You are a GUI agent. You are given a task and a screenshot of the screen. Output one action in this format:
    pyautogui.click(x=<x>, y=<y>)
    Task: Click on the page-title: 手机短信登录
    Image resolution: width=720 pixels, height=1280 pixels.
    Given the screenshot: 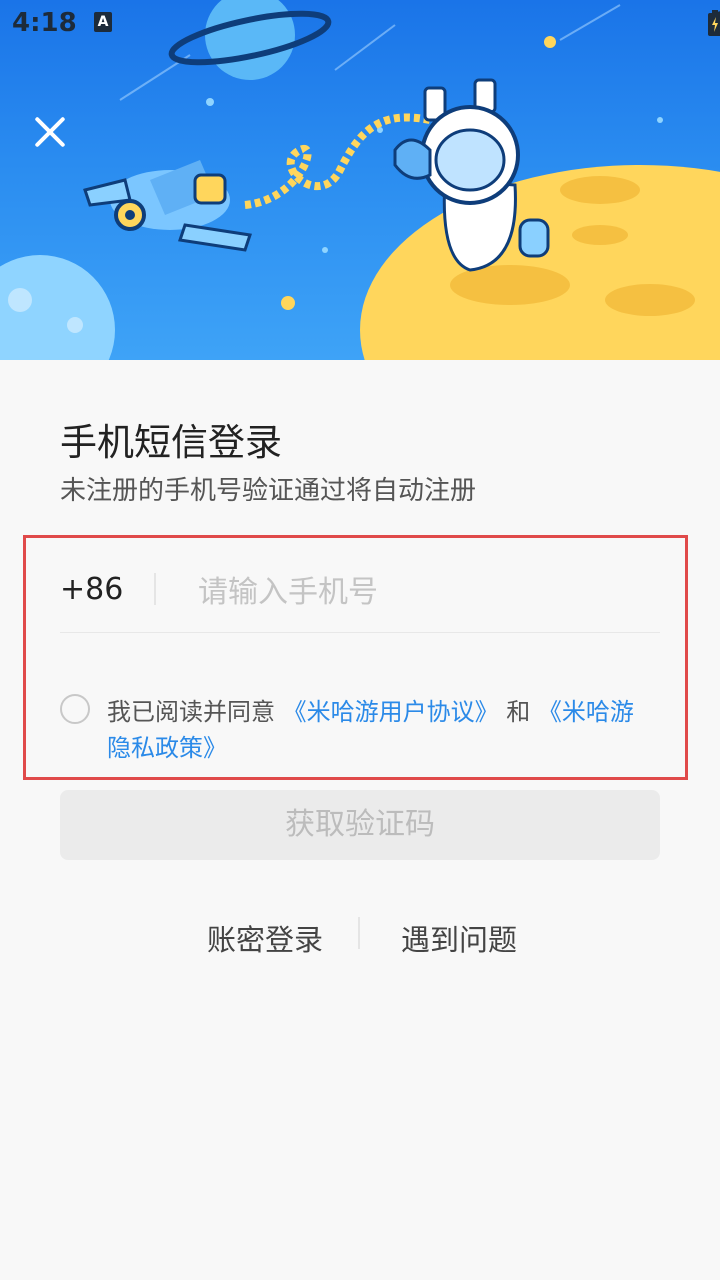 What is the action you would take?
    pyautogui.click(x=171, y=442)
    